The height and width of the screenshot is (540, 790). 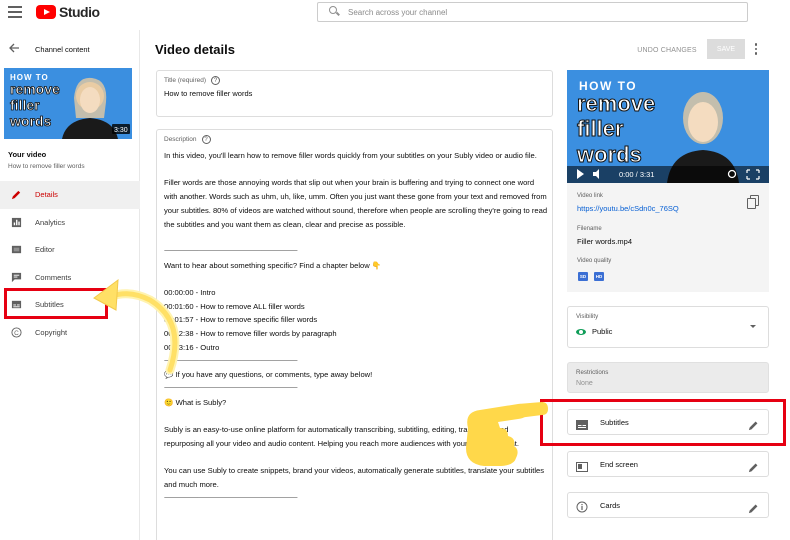 I want to click on end-screen-row-label: End screen, so click(x=619, y=464).